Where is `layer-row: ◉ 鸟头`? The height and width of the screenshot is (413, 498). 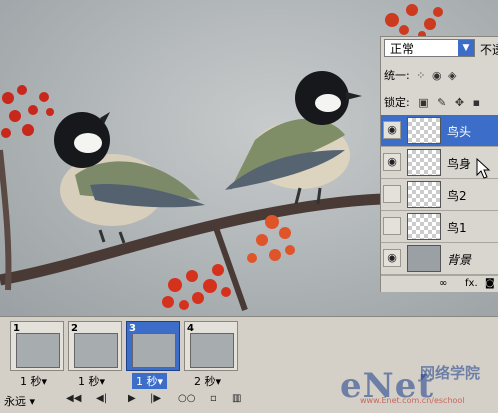
layer-row: ◉ 鸟头 is located at coordinates (439, 131).